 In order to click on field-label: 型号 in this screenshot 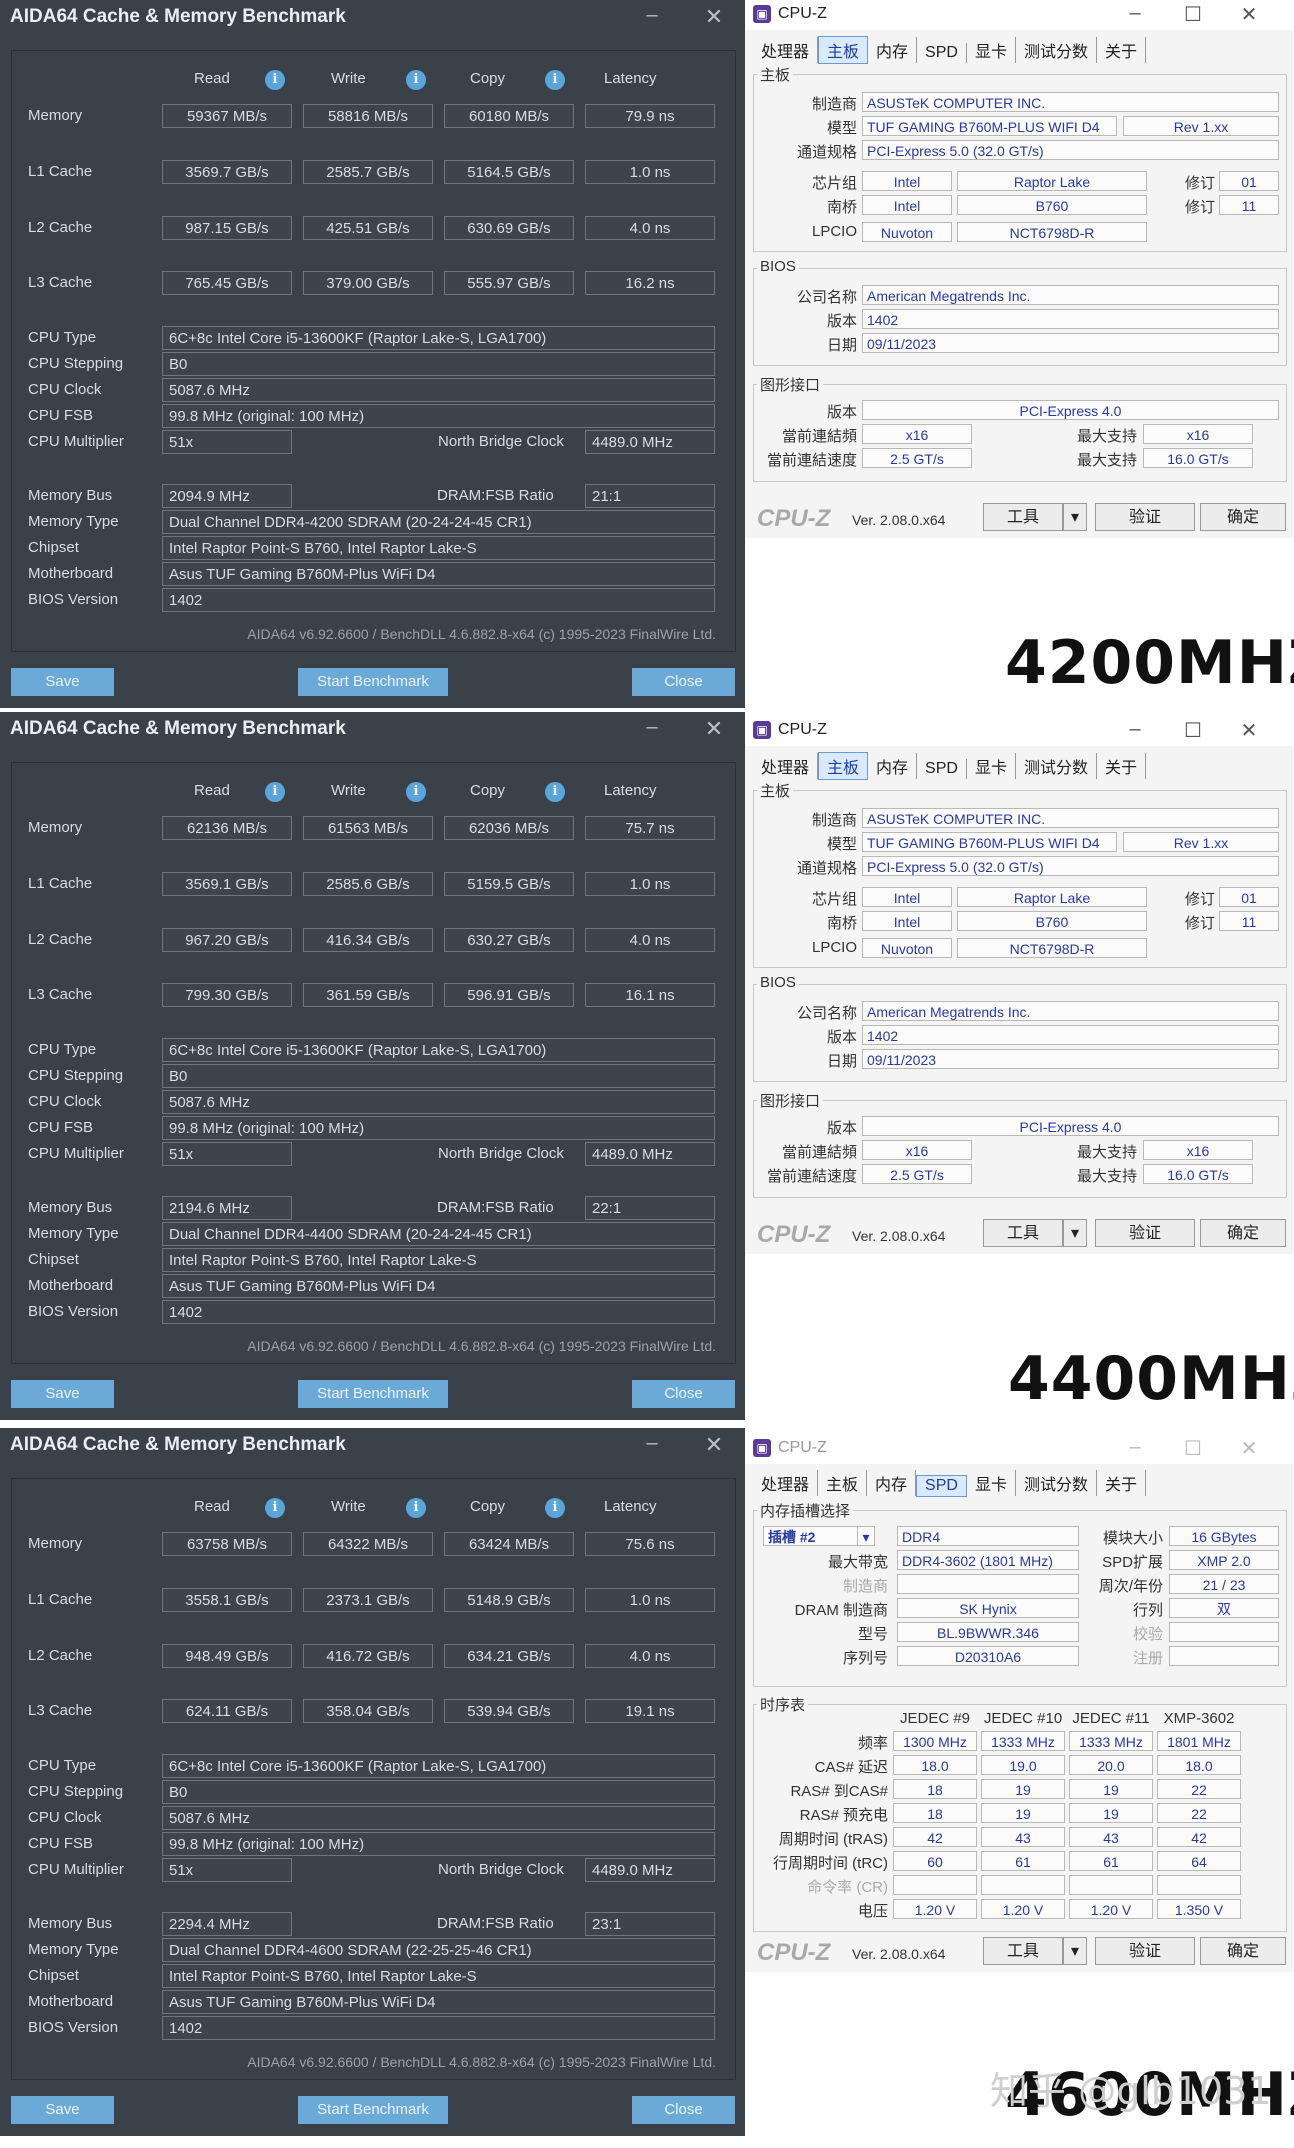, I will do `click(872, 1634)`.